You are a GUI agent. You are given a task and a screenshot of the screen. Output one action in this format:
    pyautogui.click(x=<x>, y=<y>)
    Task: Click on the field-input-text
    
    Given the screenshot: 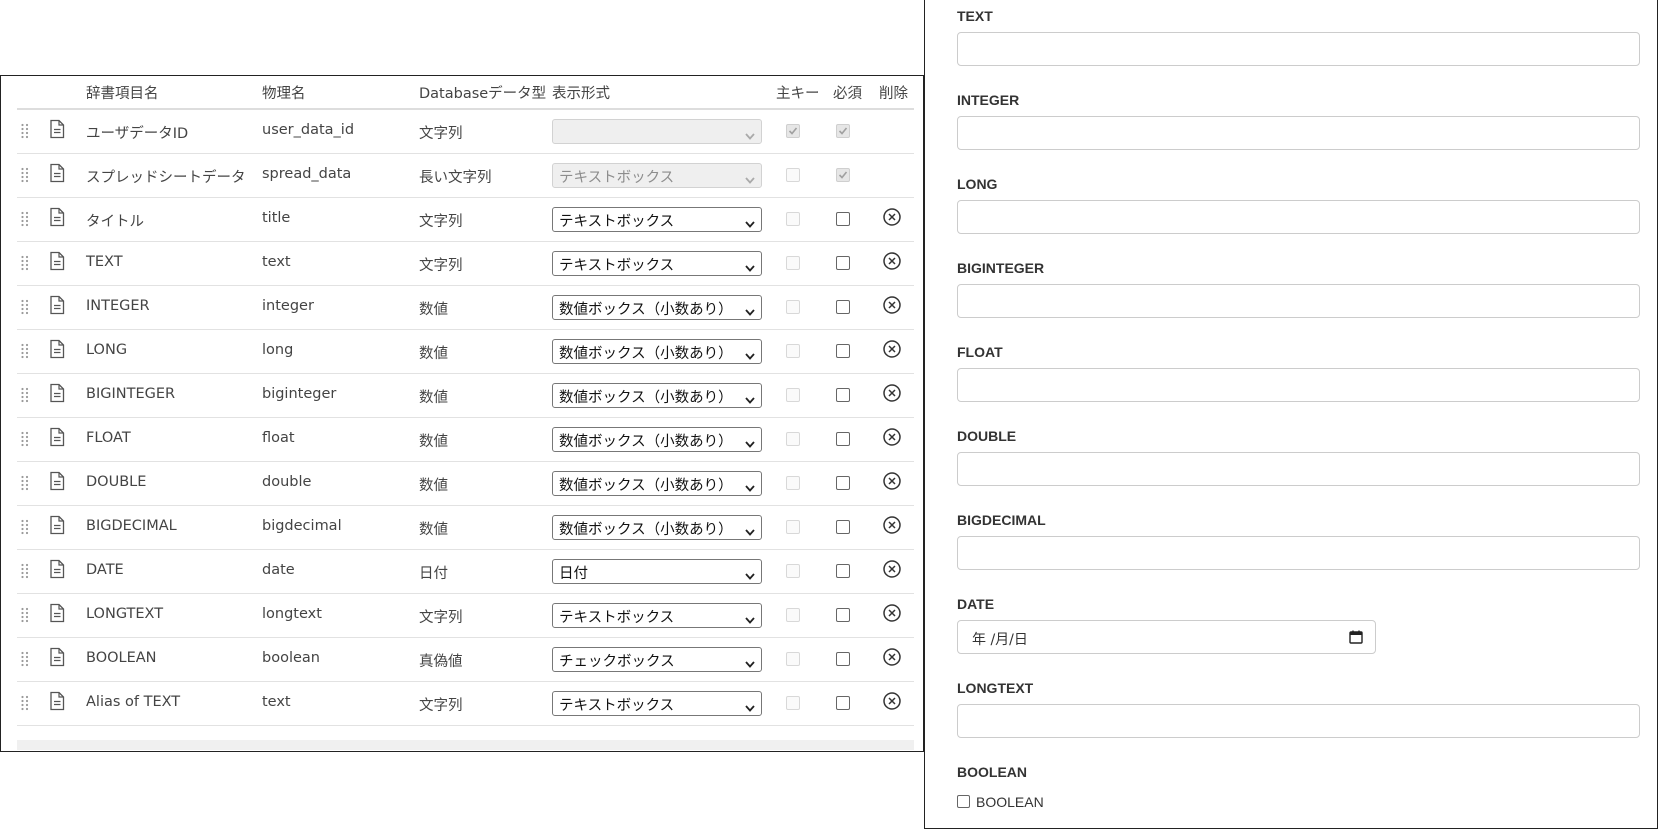 What is the action you would take?
    pyautogui.click(x=1298, y=49)
    